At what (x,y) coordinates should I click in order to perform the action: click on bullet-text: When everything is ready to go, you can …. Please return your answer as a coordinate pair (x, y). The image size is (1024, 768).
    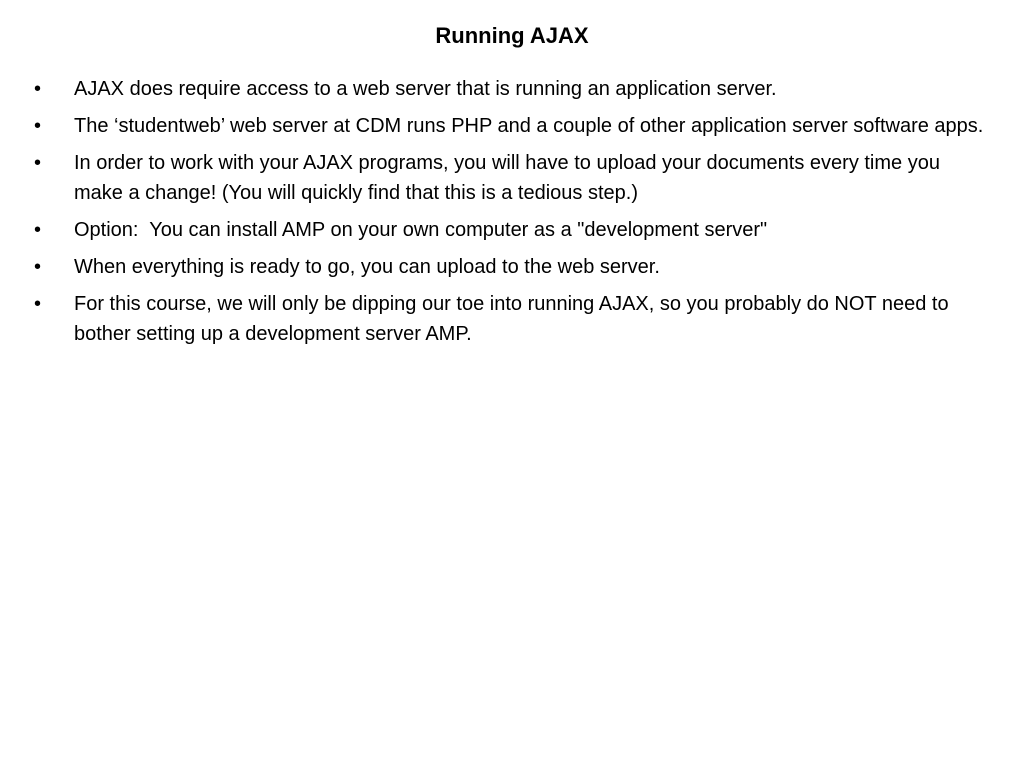
    Looking at the image, I should click on (367, 267).